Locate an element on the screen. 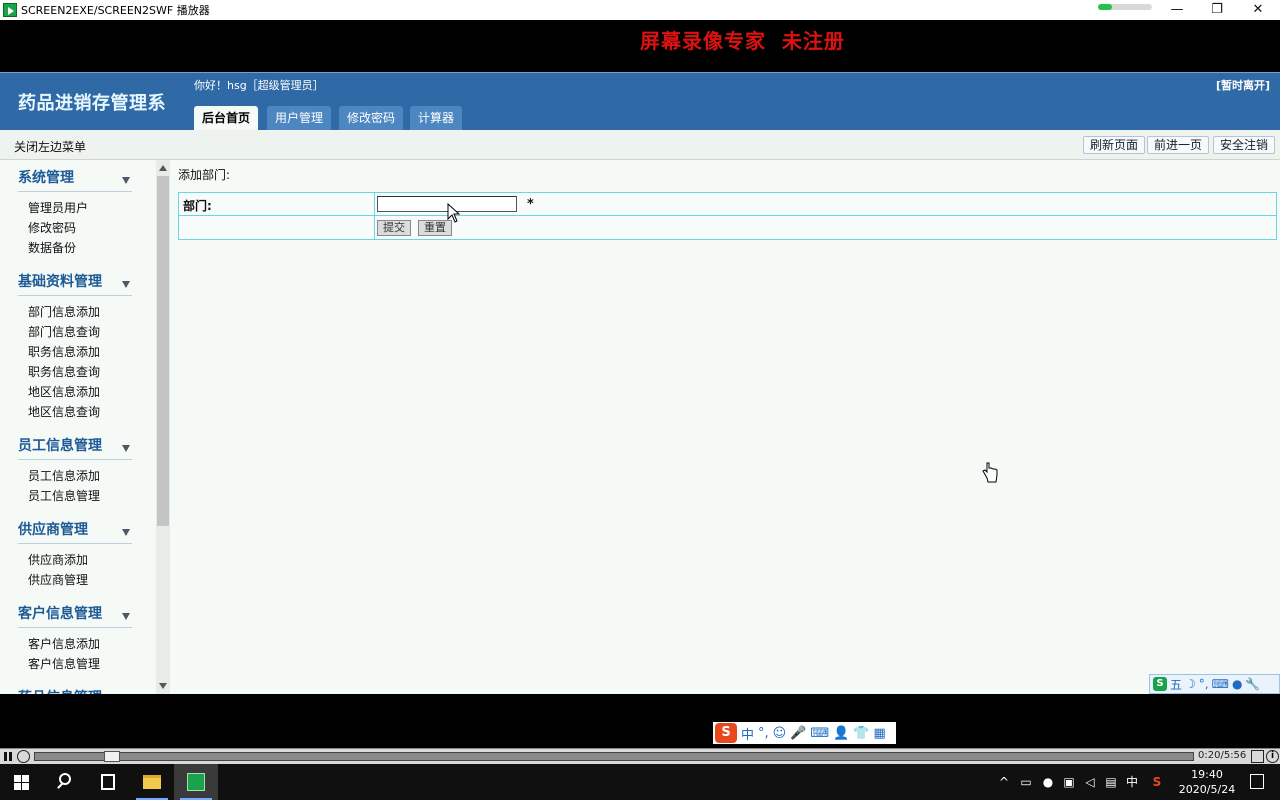  menu-item: 部门信息添加 is located at coordinates (80, 312).